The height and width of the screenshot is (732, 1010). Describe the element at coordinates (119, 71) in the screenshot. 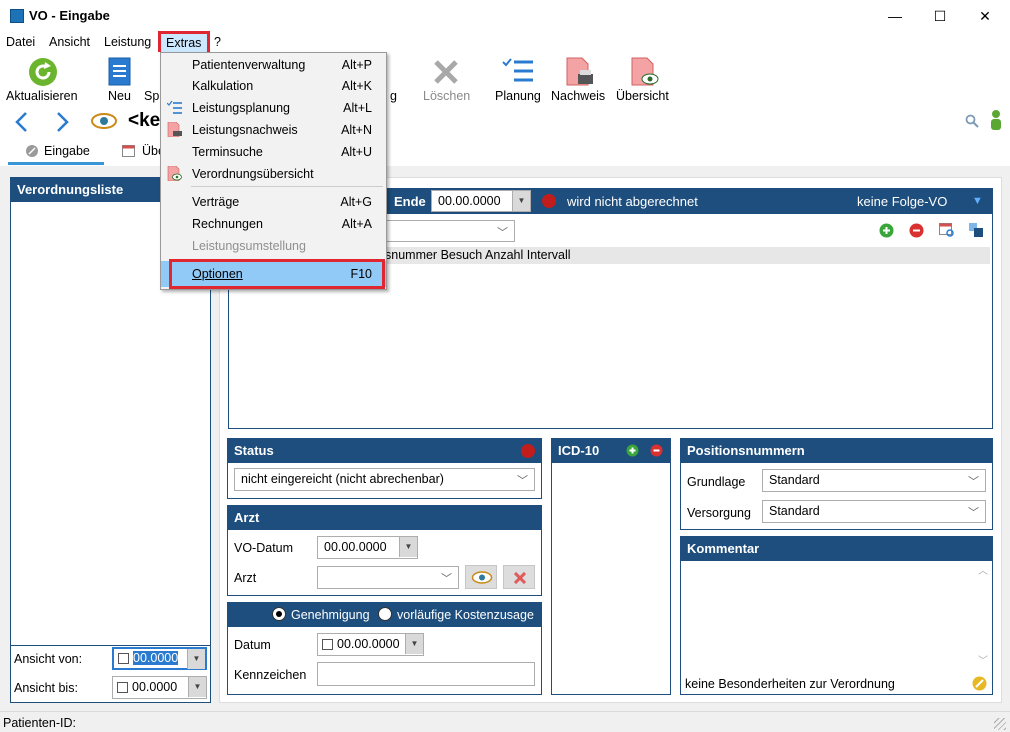

I see `new-document-icon` at that location.